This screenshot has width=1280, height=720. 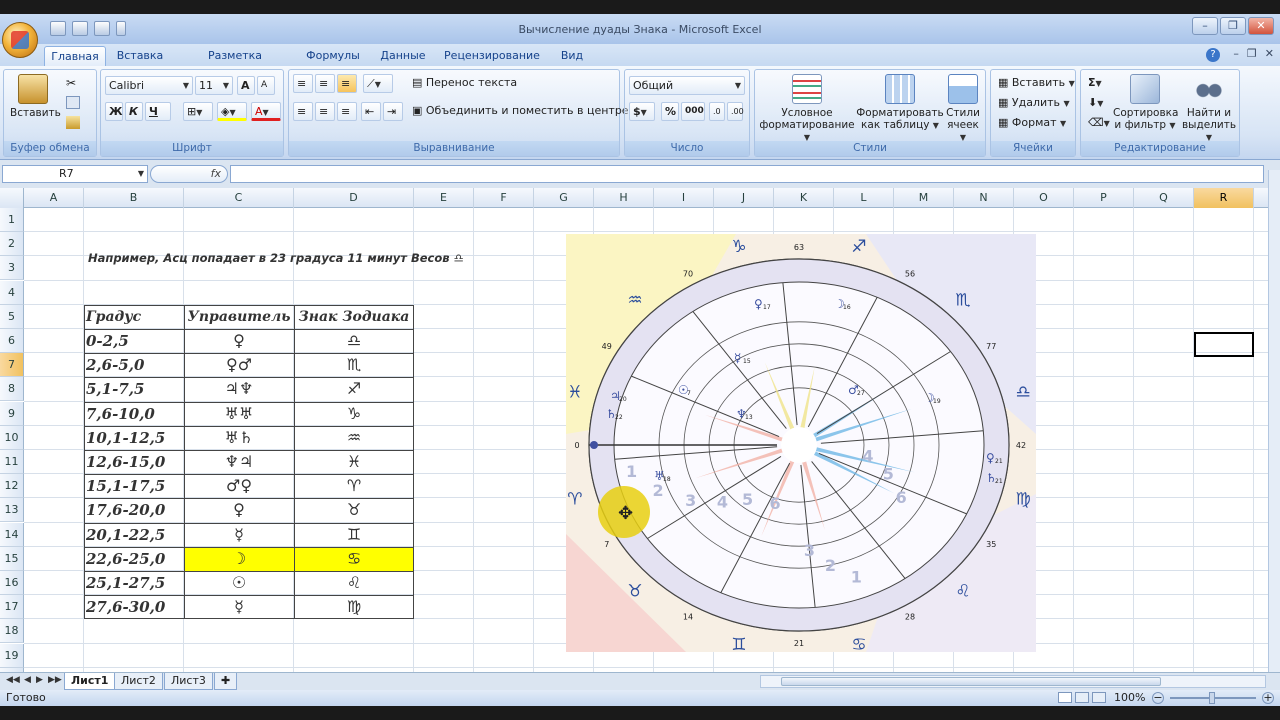 I want to click on cell-styles-button: Стили ячеек ▼, so click(x=963, y=109).